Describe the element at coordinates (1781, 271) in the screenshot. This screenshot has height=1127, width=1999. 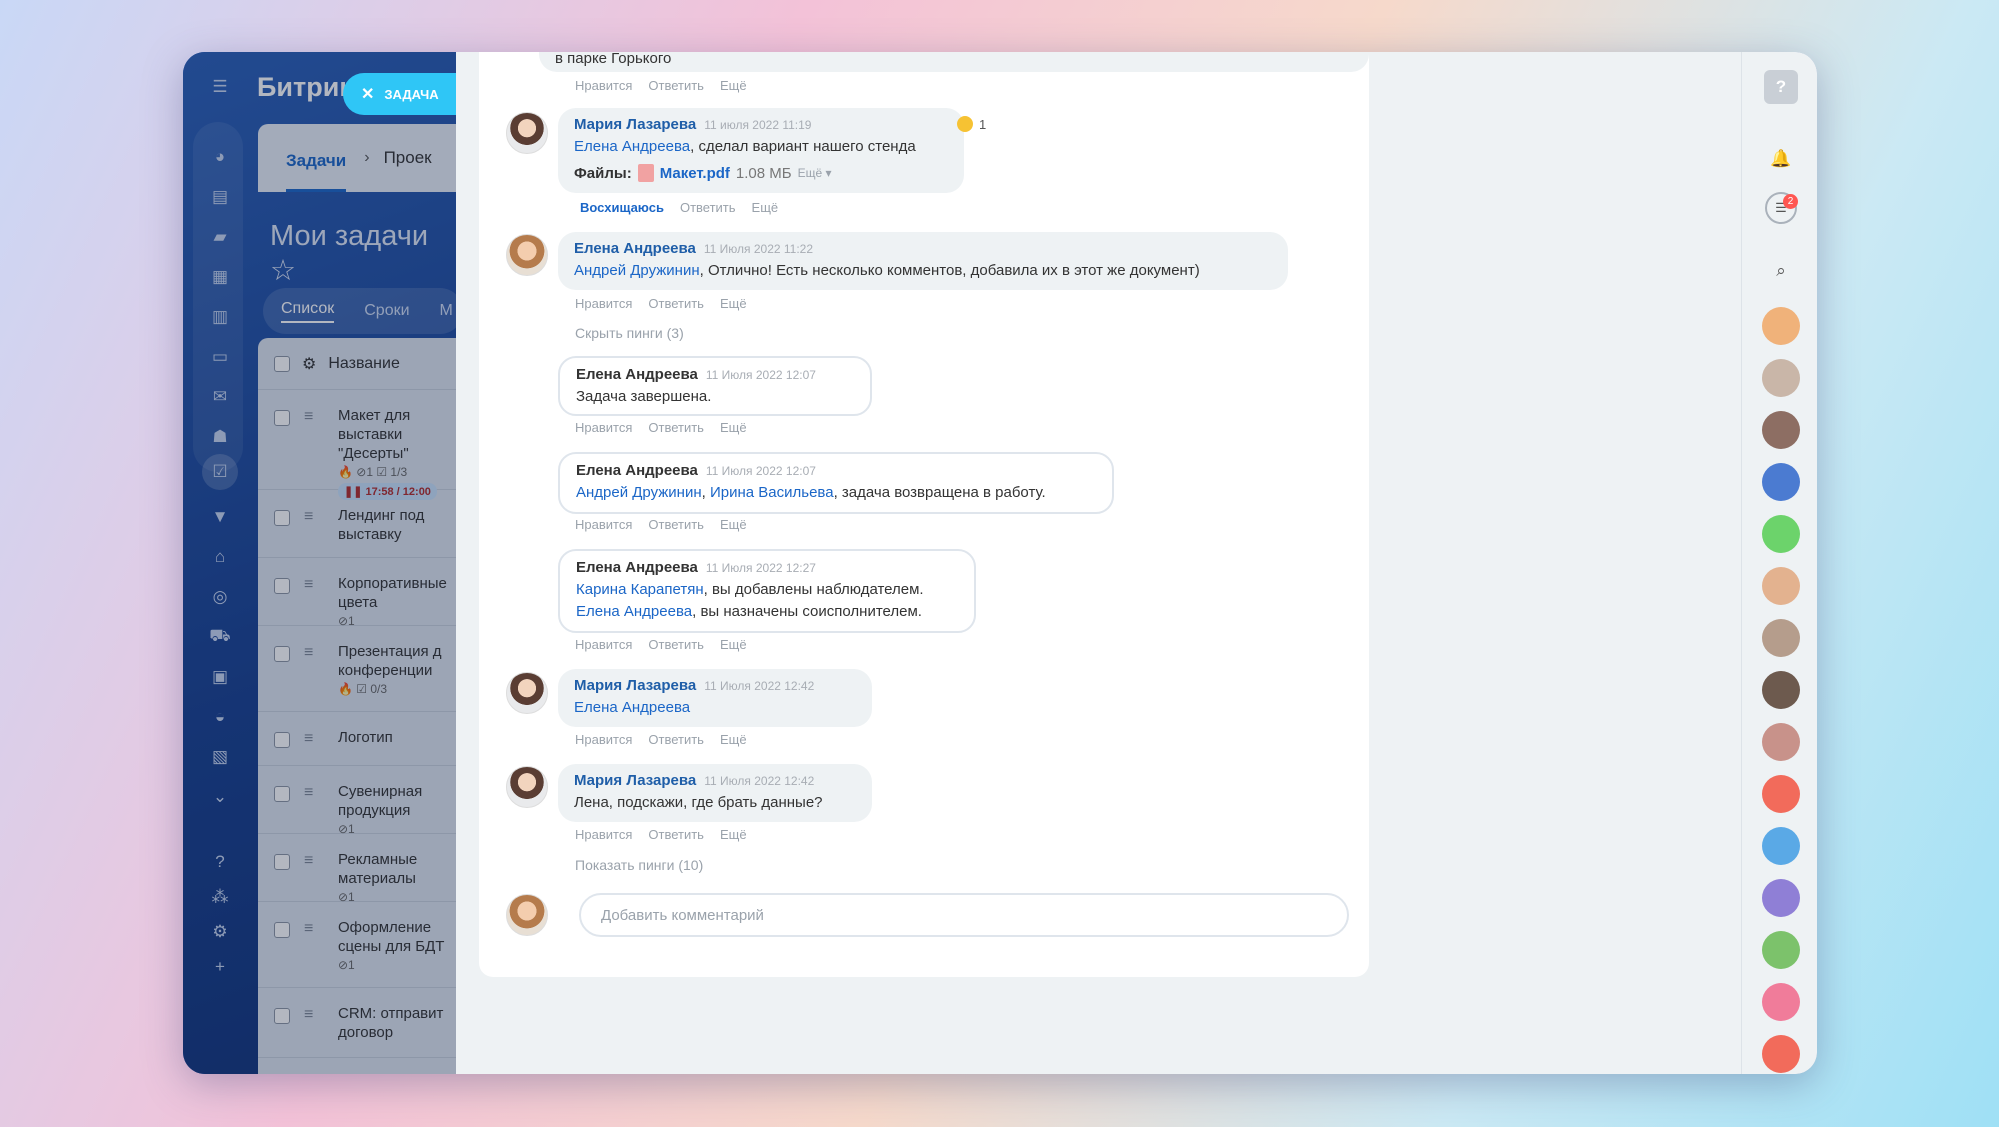
I see `search-icon: ⌕` at that location.